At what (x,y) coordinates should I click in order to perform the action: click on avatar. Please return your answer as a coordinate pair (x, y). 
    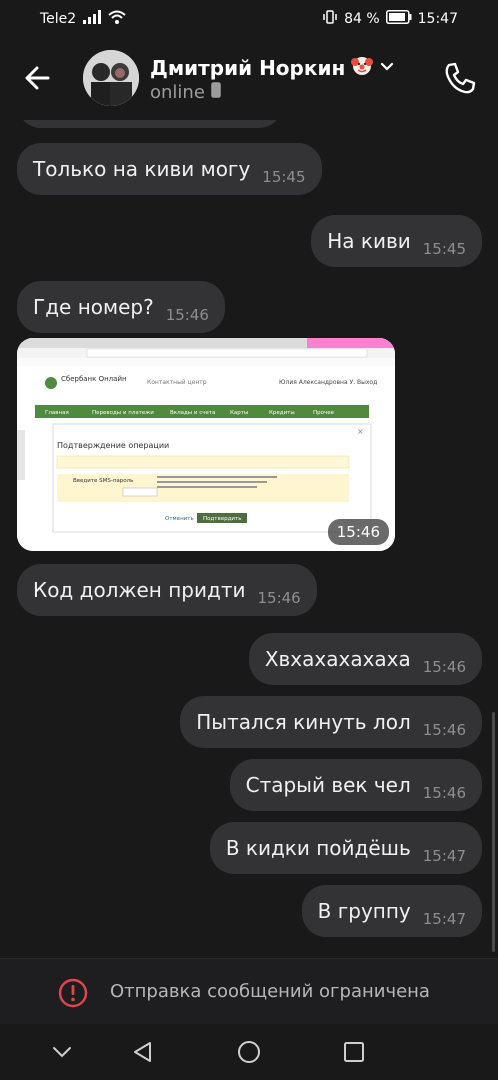
    Looking at the image, I should click on (111, 78).